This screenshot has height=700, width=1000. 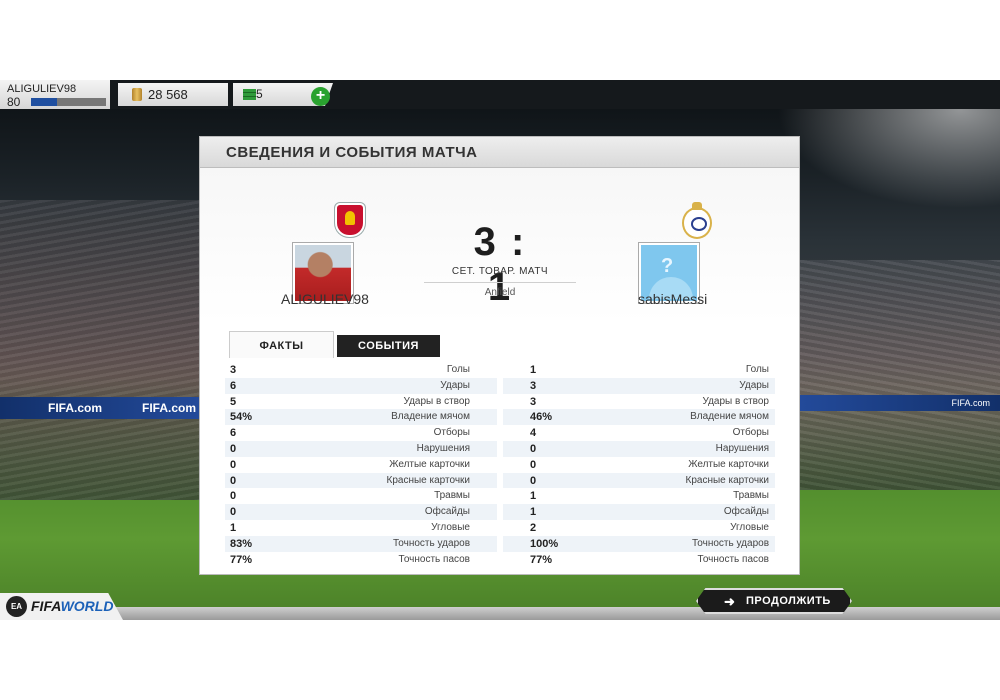 I want to click on fifa-world-wordmark: FIFAWORLD, so click(x=72, y=606).